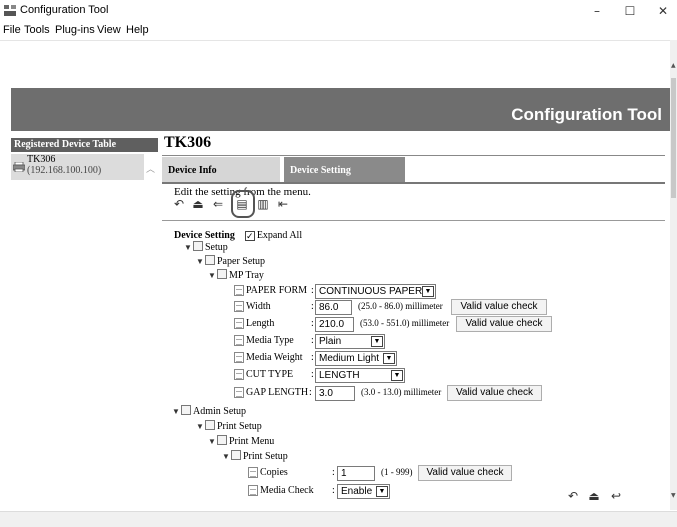  What do you see at coordinates (221, 169) in the screenshot?
I see `tab-device-info: Device Info` at bounding box center [221, 169].